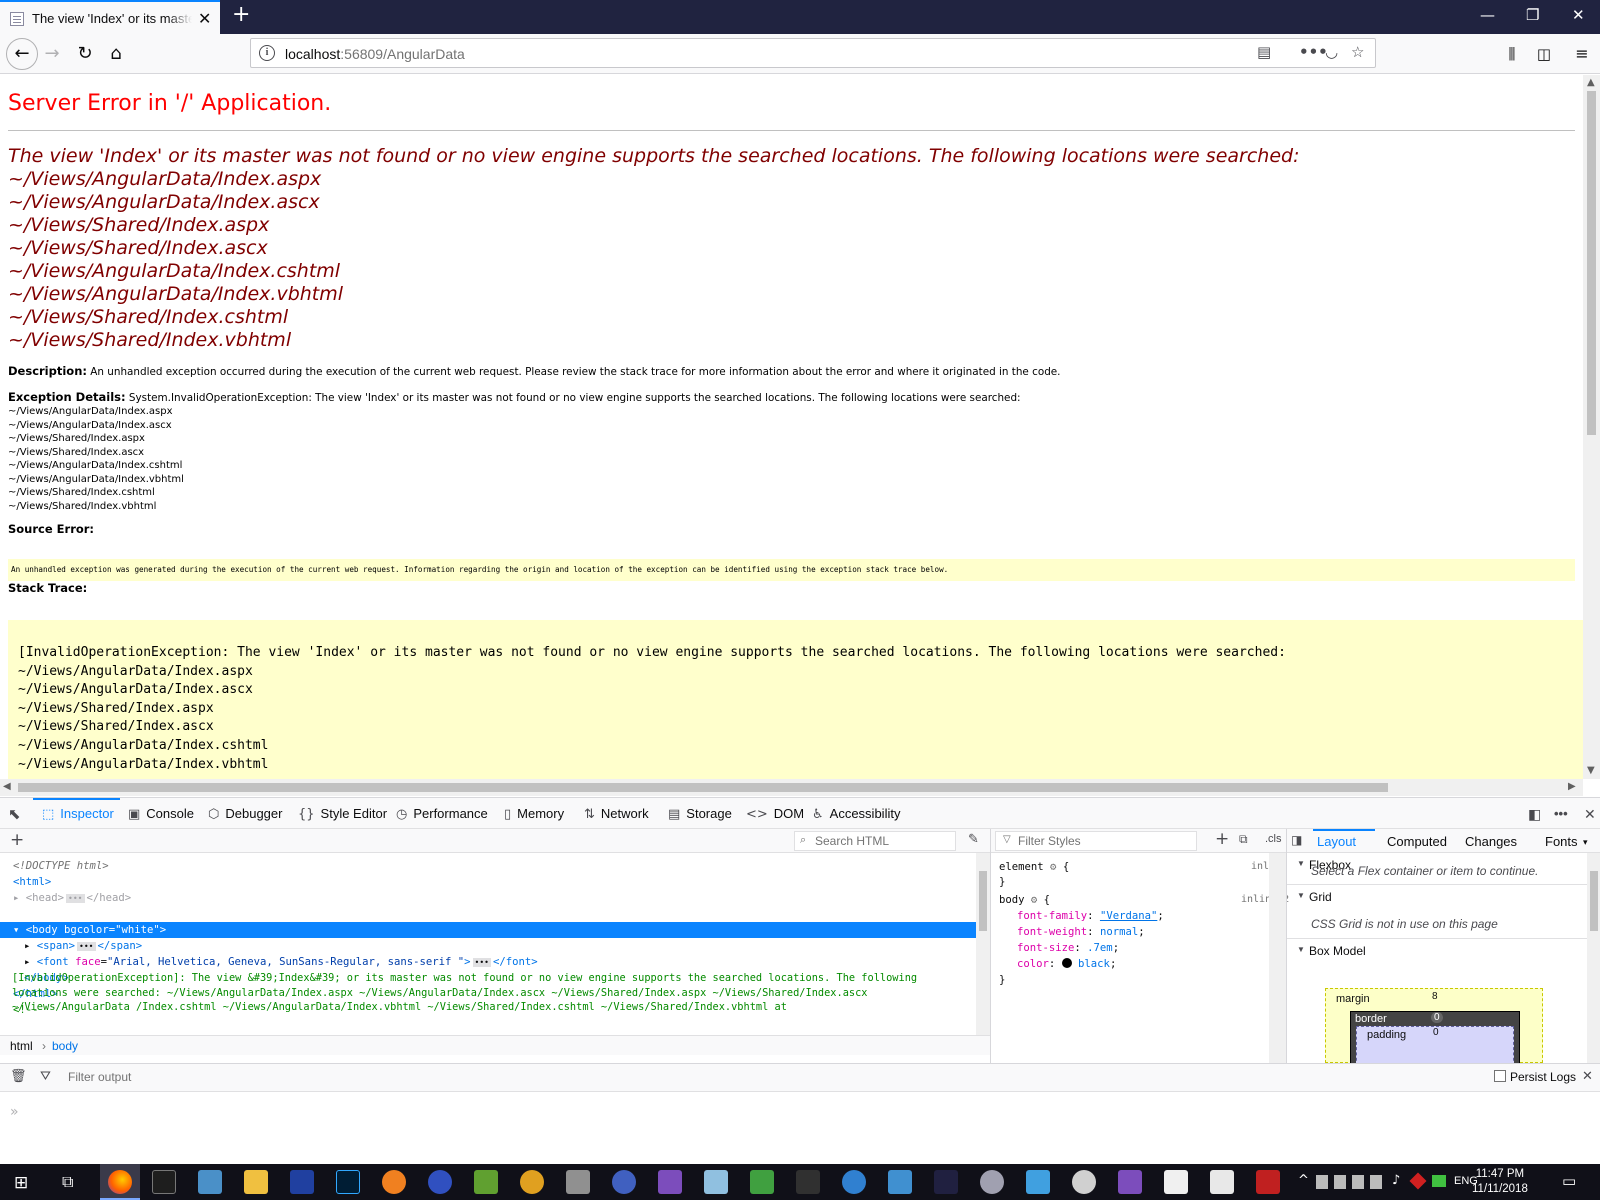 The width and height of the screenshot is (1600, 1200). I want to click on 7zip-icon, so click(1176, 1182).